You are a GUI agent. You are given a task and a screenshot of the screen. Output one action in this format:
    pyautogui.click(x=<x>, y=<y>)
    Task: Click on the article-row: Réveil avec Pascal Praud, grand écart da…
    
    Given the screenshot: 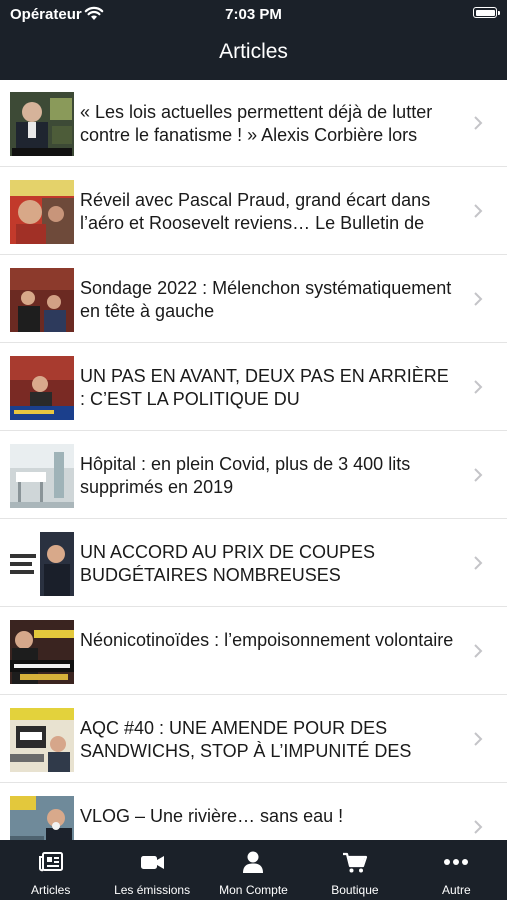 What is the action you would take?
    pyautogui.click(x=253, y=211)
    